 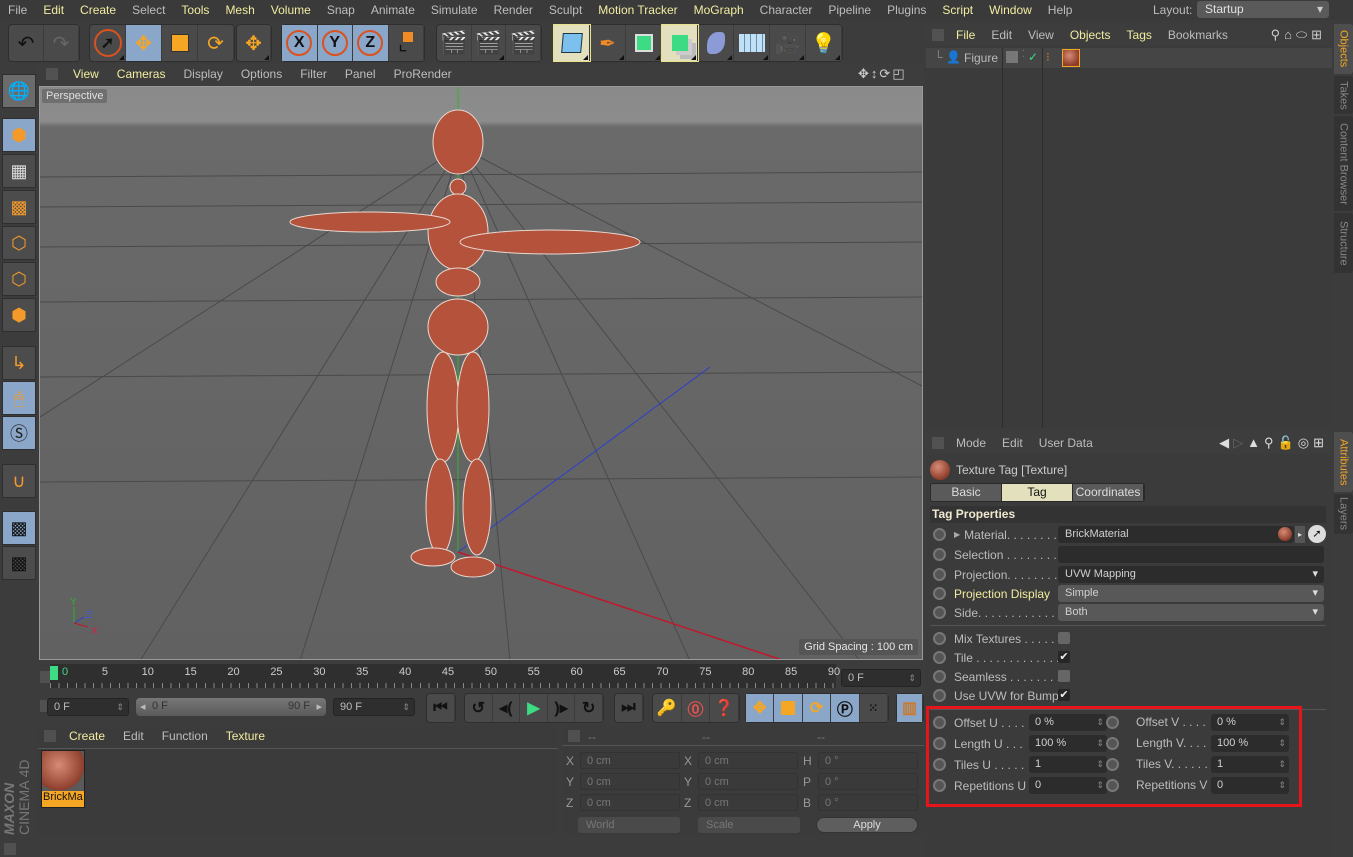 What do you see at coordinates (454, 10) in the screenshot?
I see `menu-simulate: Simulate` at bounding box center [454, 10].